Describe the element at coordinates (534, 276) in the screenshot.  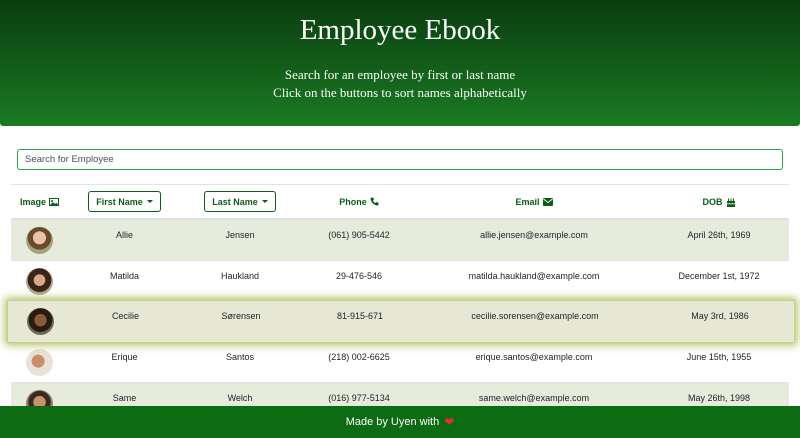
I see `email-cell: matilda.haukland@example.com` at that location.